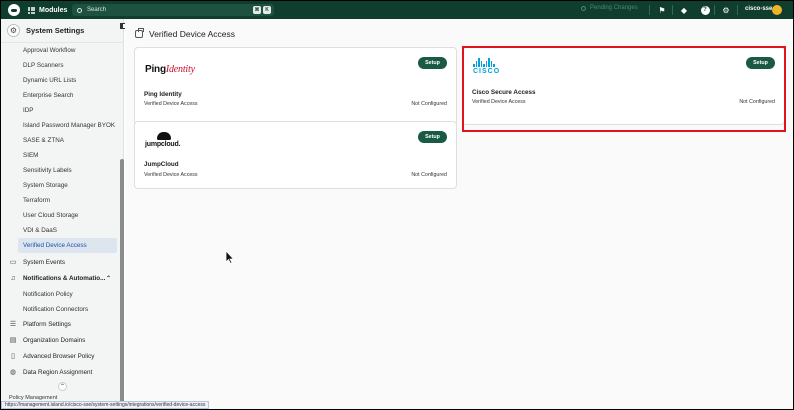  I want to click on sidebar-item-password-manager-byok: Island Password Manager BYOK, so click(60, 125).